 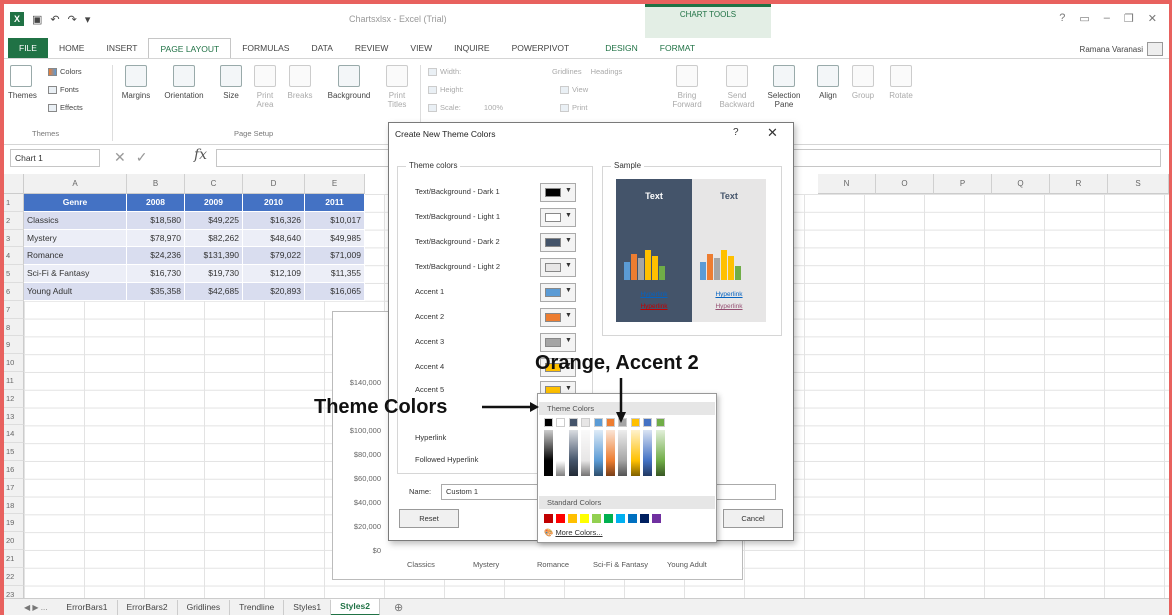 I want to click on tab-data: DATA, so click(x=321, y=48).